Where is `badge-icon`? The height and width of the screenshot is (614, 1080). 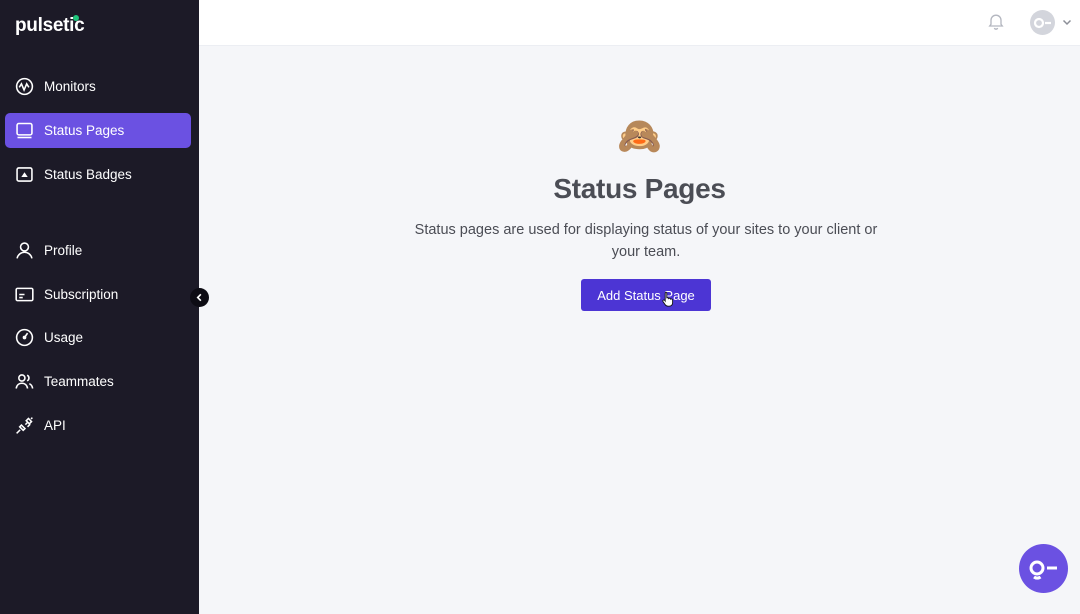
badge-icon is located at coordinates (24, 174).